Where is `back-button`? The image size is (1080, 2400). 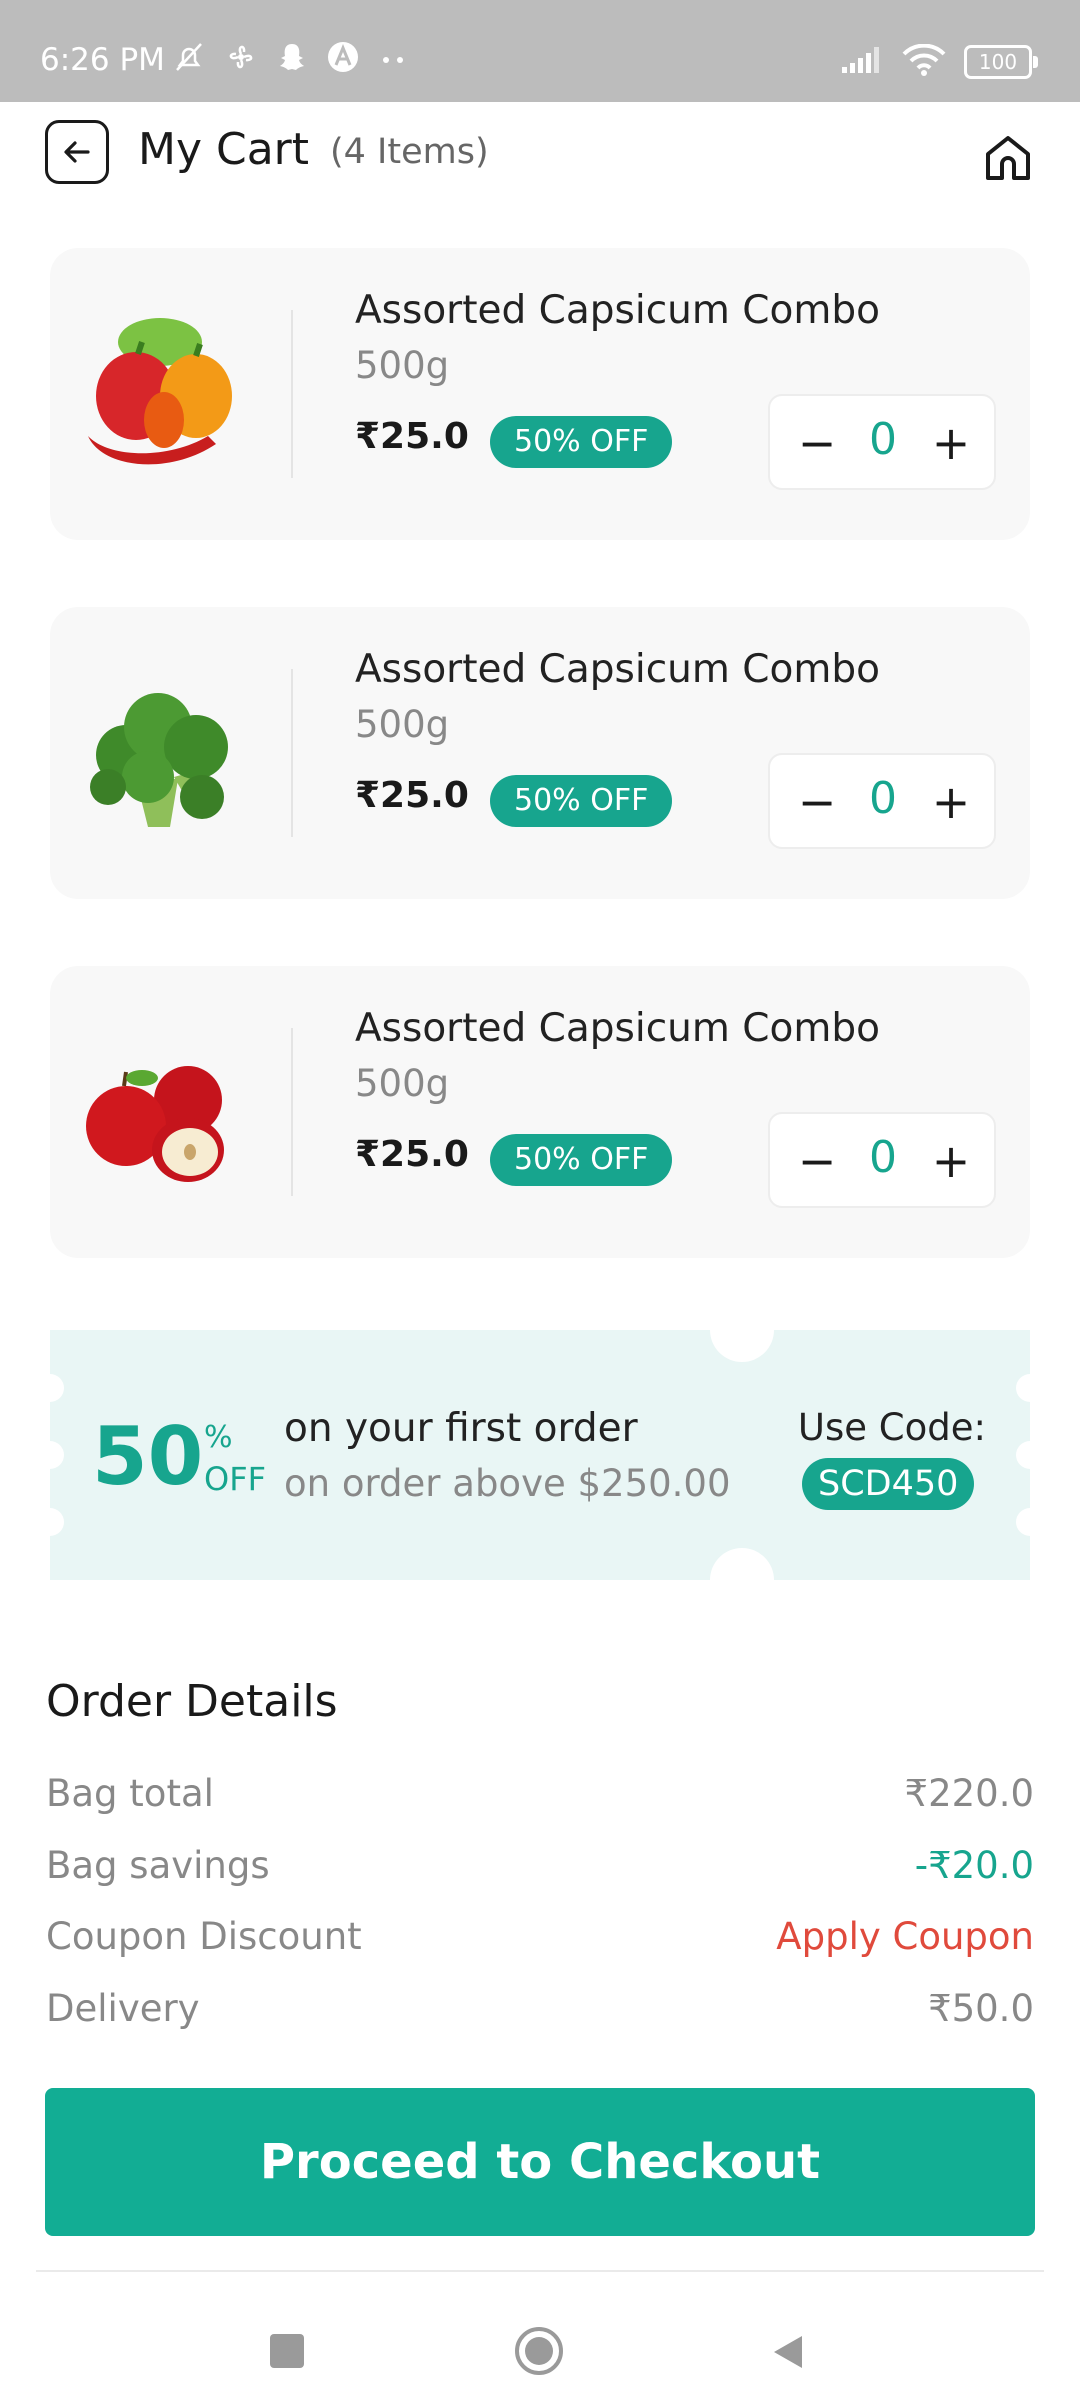 back-button is located at coordinates (77, 152).